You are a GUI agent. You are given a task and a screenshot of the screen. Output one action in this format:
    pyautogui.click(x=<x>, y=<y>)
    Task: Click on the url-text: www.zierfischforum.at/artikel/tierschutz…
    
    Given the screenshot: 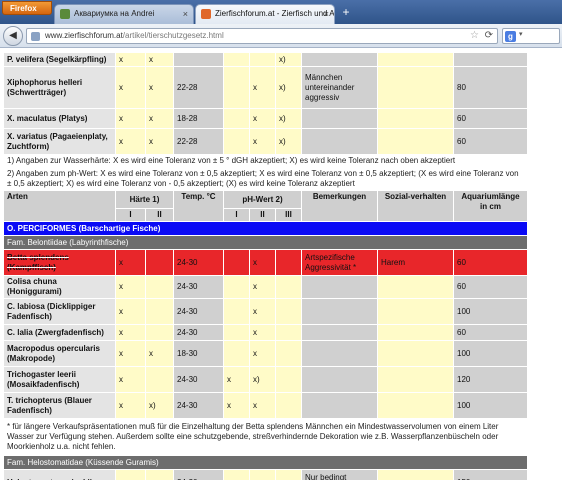 What is the action you would take?
    pyautogui.click(x=134, y=36)
    